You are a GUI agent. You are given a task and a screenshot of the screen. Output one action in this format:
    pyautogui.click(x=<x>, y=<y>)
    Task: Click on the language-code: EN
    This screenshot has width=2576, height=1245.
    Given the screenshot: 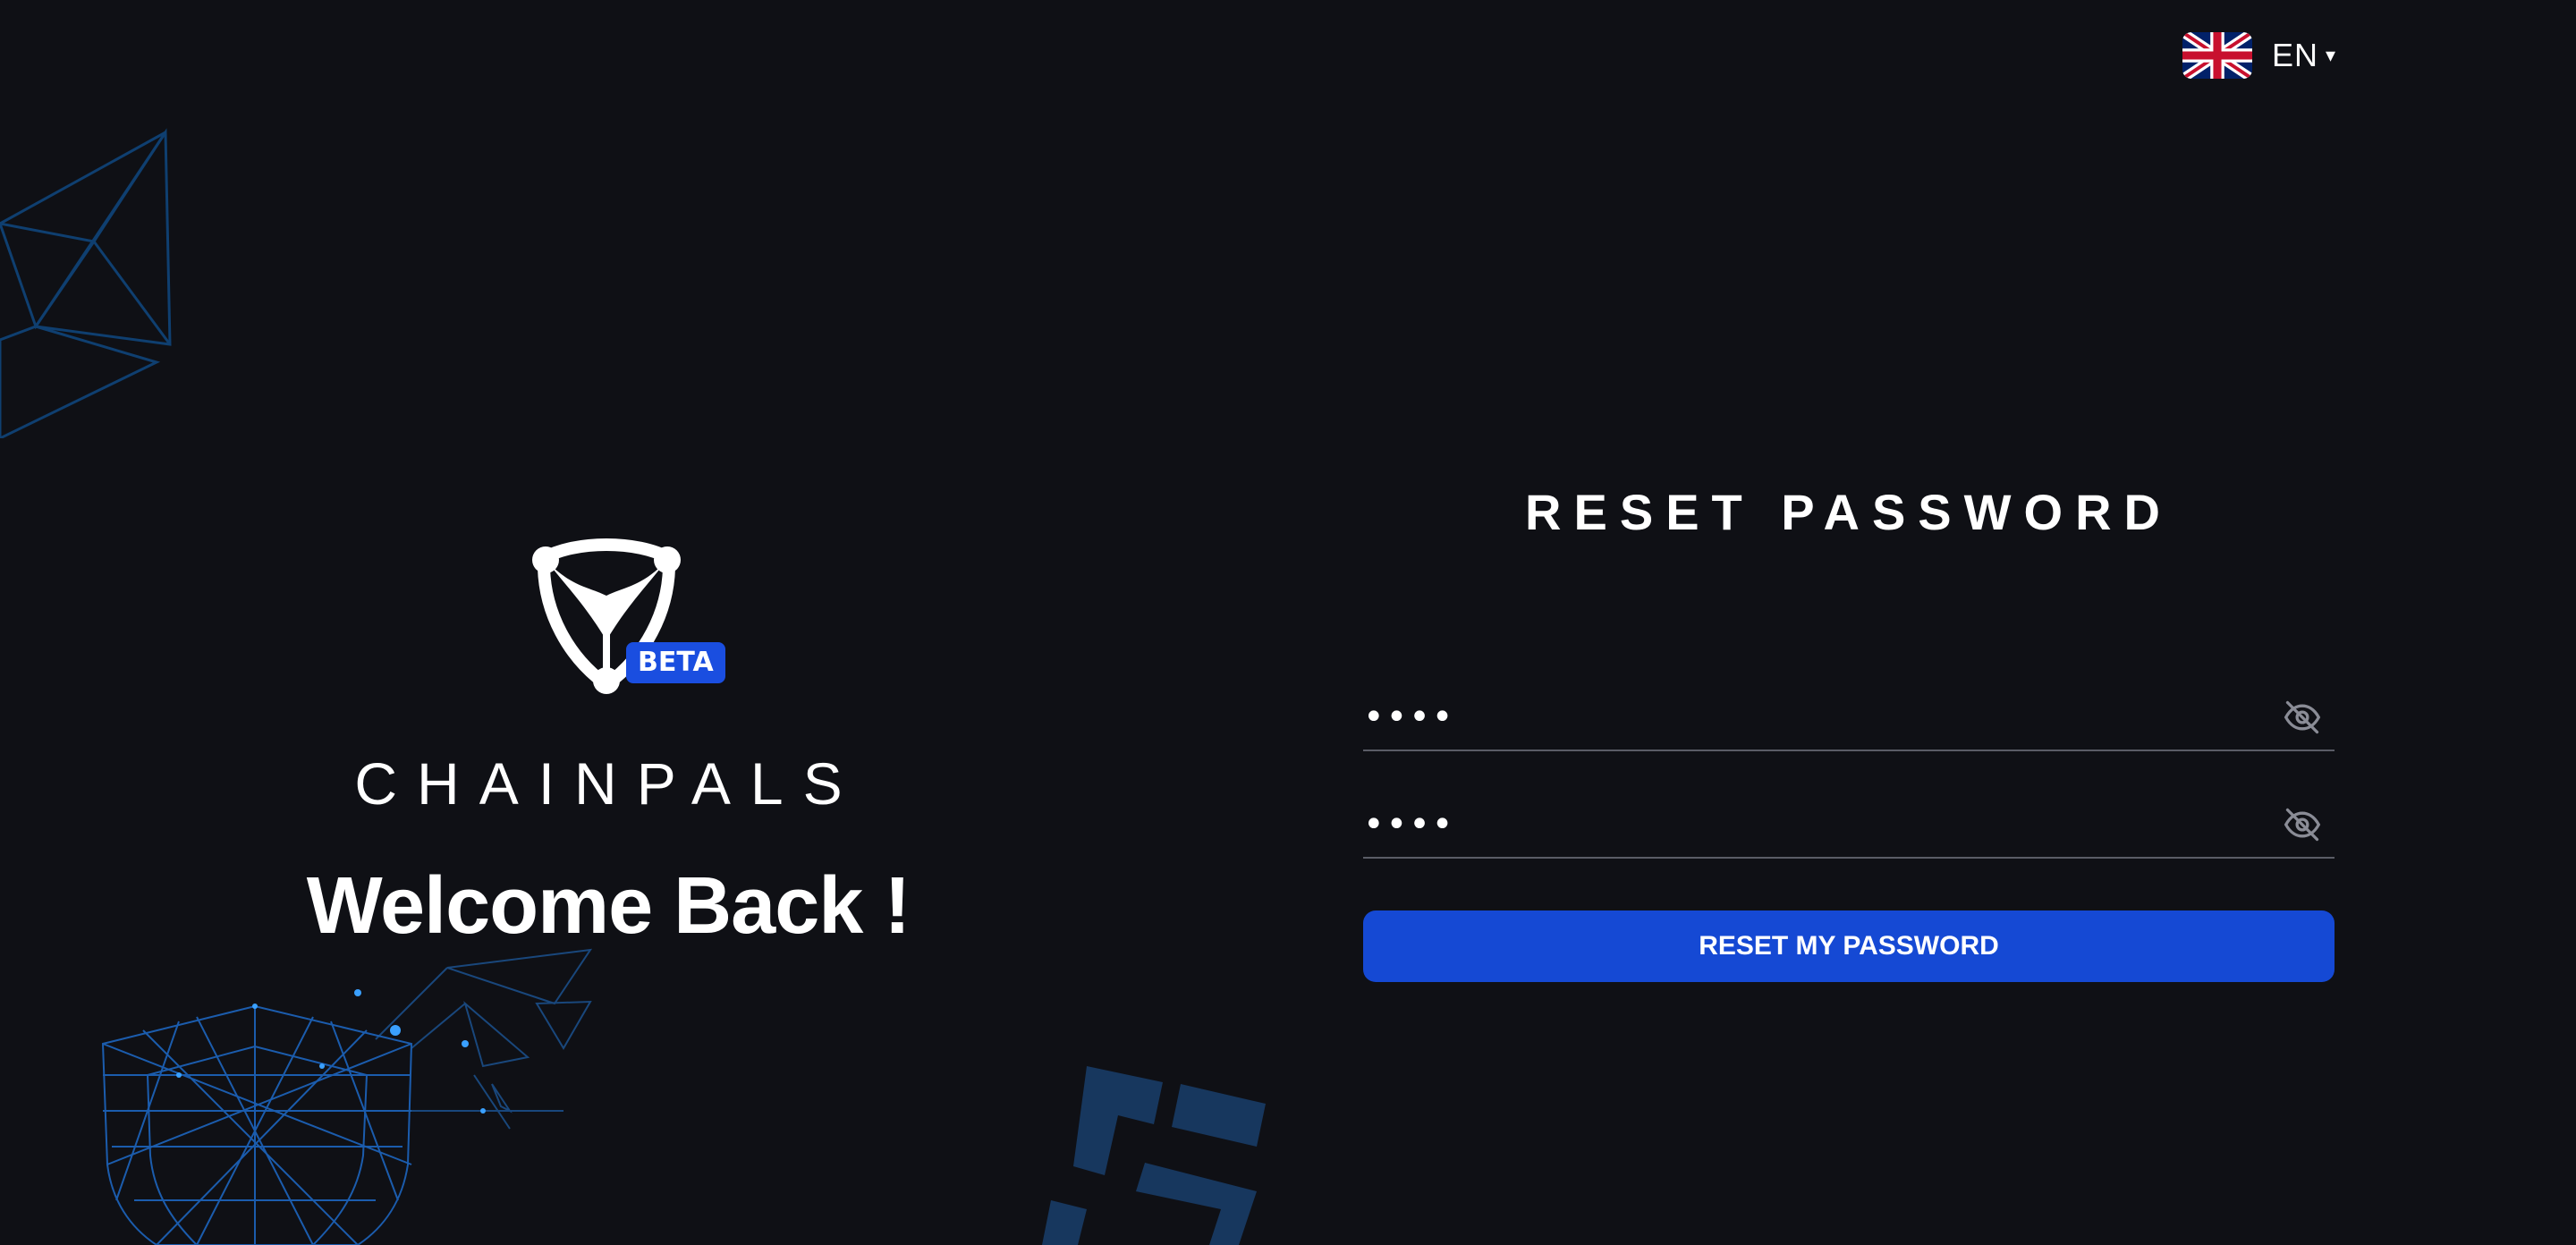 What is the action you would take?
    pyautogui.click(x=2295, y=55)
    